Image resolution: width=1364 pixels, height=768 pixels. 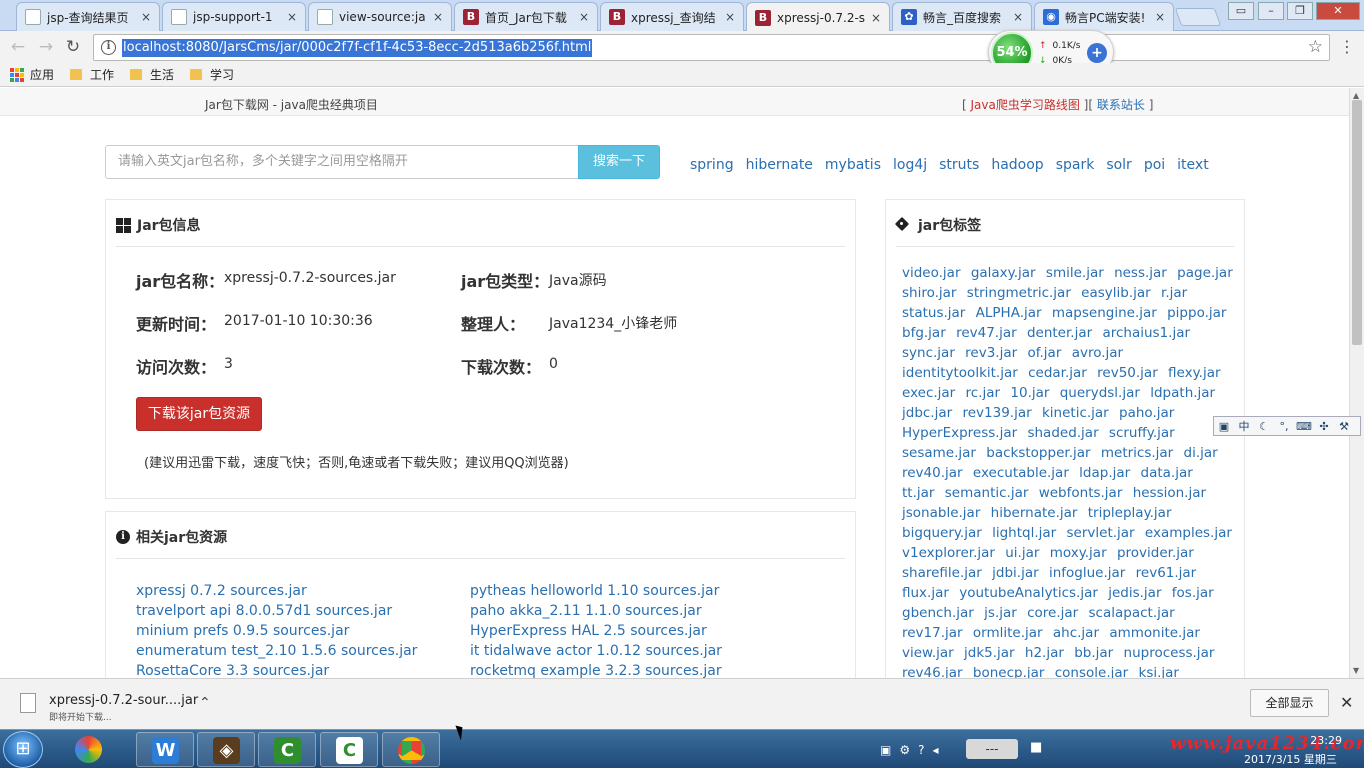 I want to click on tab-1: jsp-查询结果页 ×, so click(x=88, y=16).